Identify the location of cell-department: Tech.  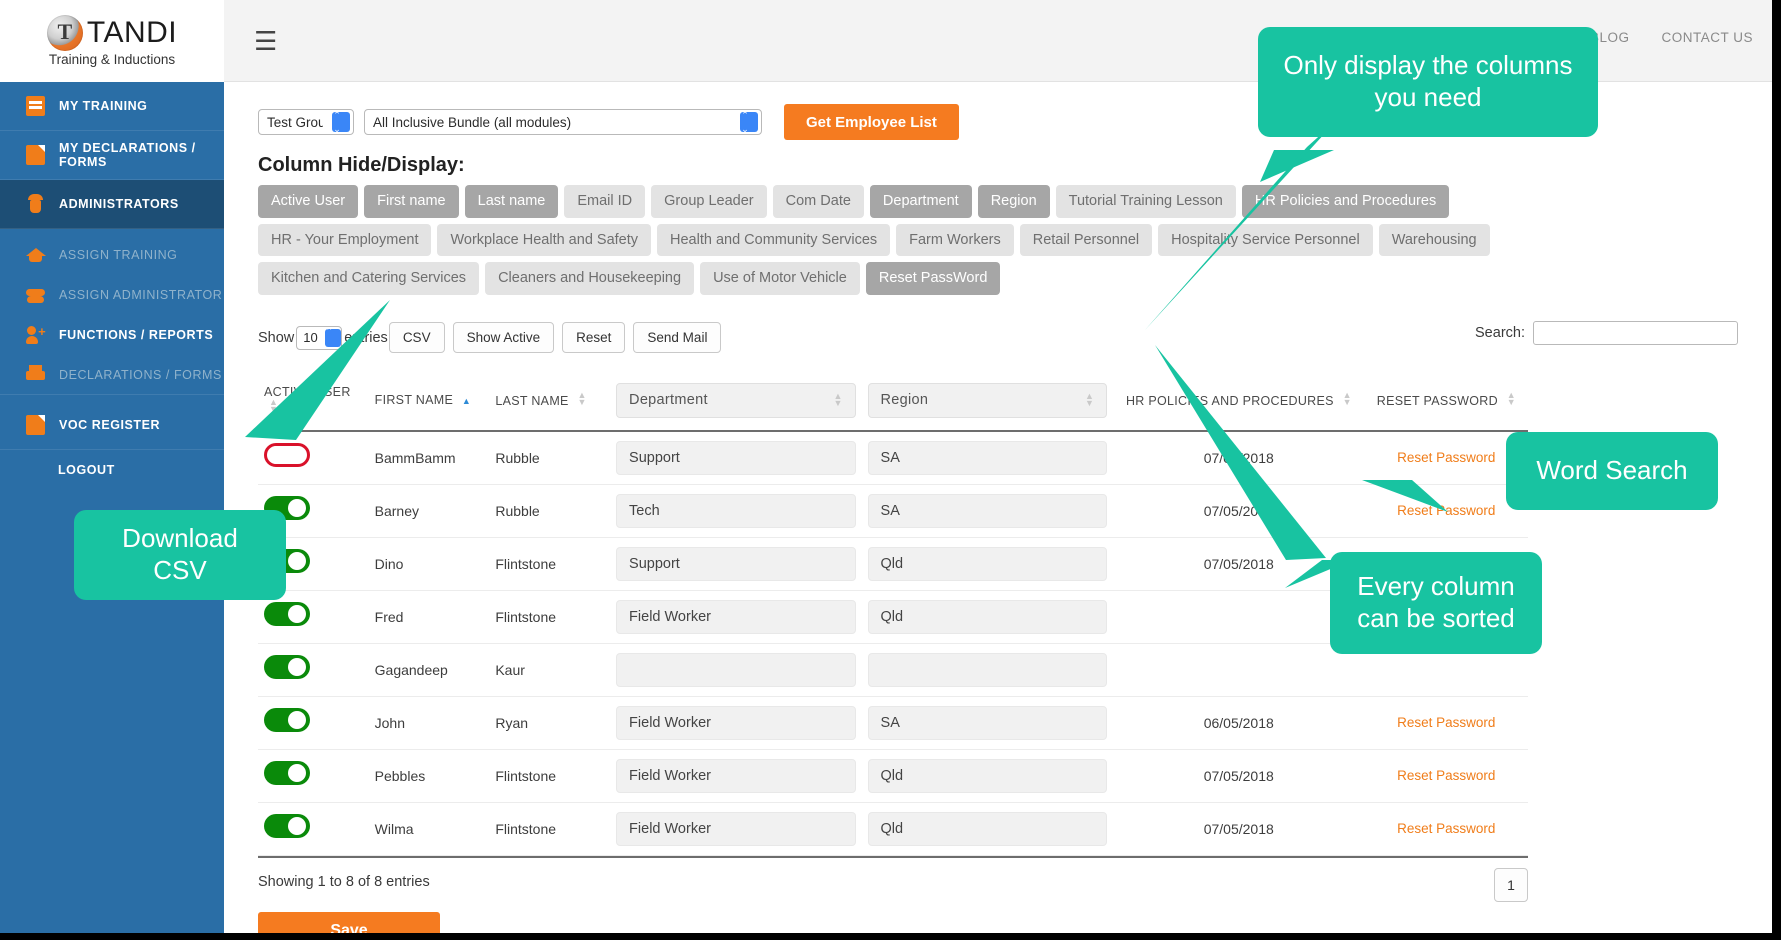
(736, 511).